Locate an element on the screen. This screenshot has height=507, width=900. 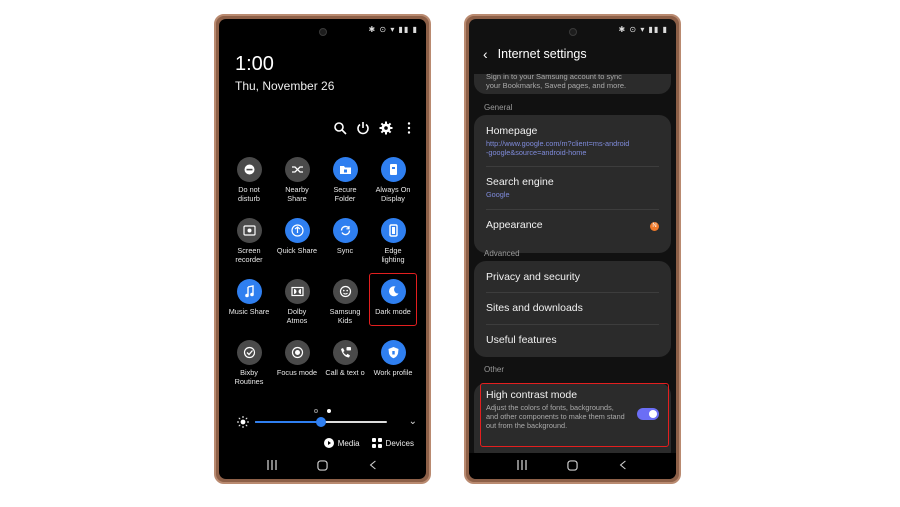
screen-record-icon is located at coordinates (249, 230).